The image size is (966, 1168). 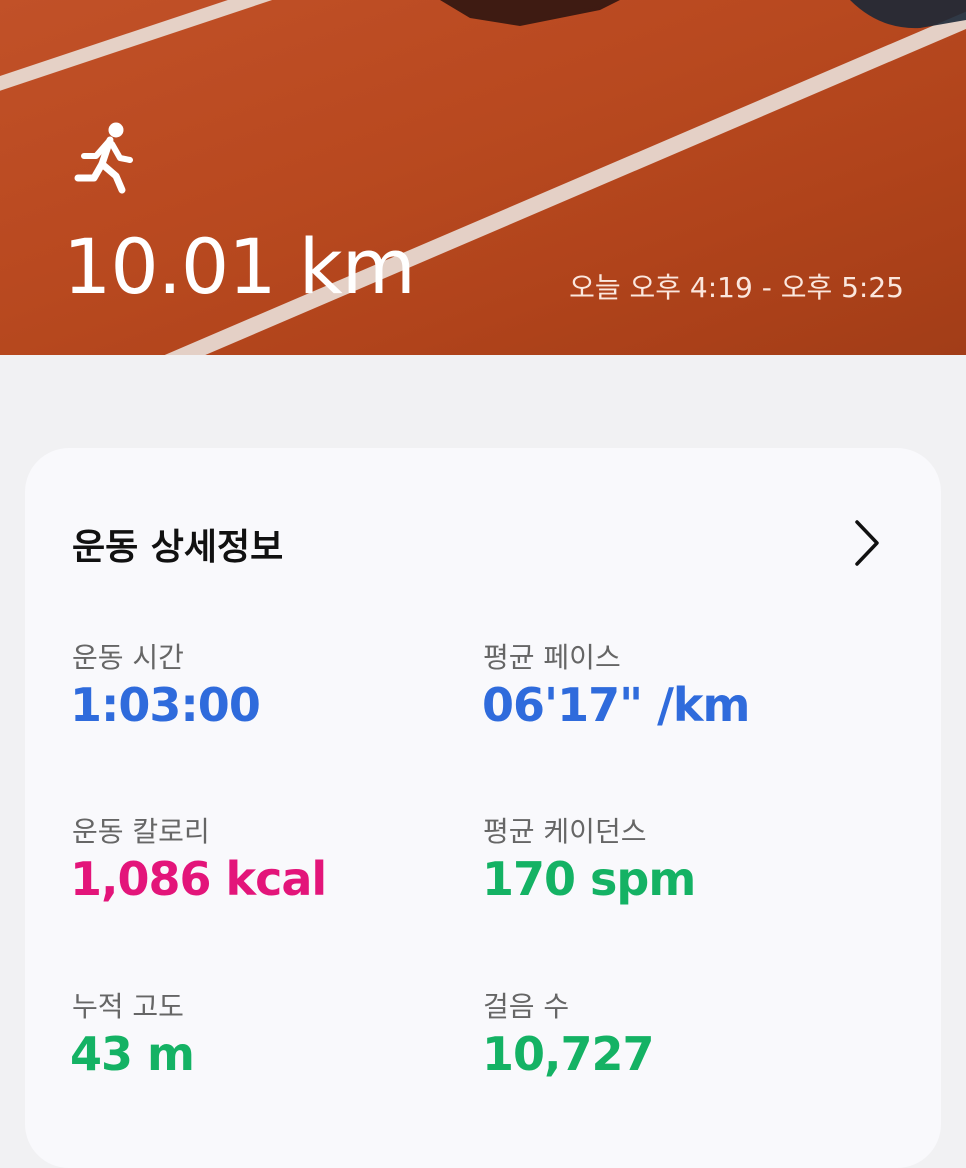 I want to click on calories-label: 운동 칼로리, so click(x=141, y=831).